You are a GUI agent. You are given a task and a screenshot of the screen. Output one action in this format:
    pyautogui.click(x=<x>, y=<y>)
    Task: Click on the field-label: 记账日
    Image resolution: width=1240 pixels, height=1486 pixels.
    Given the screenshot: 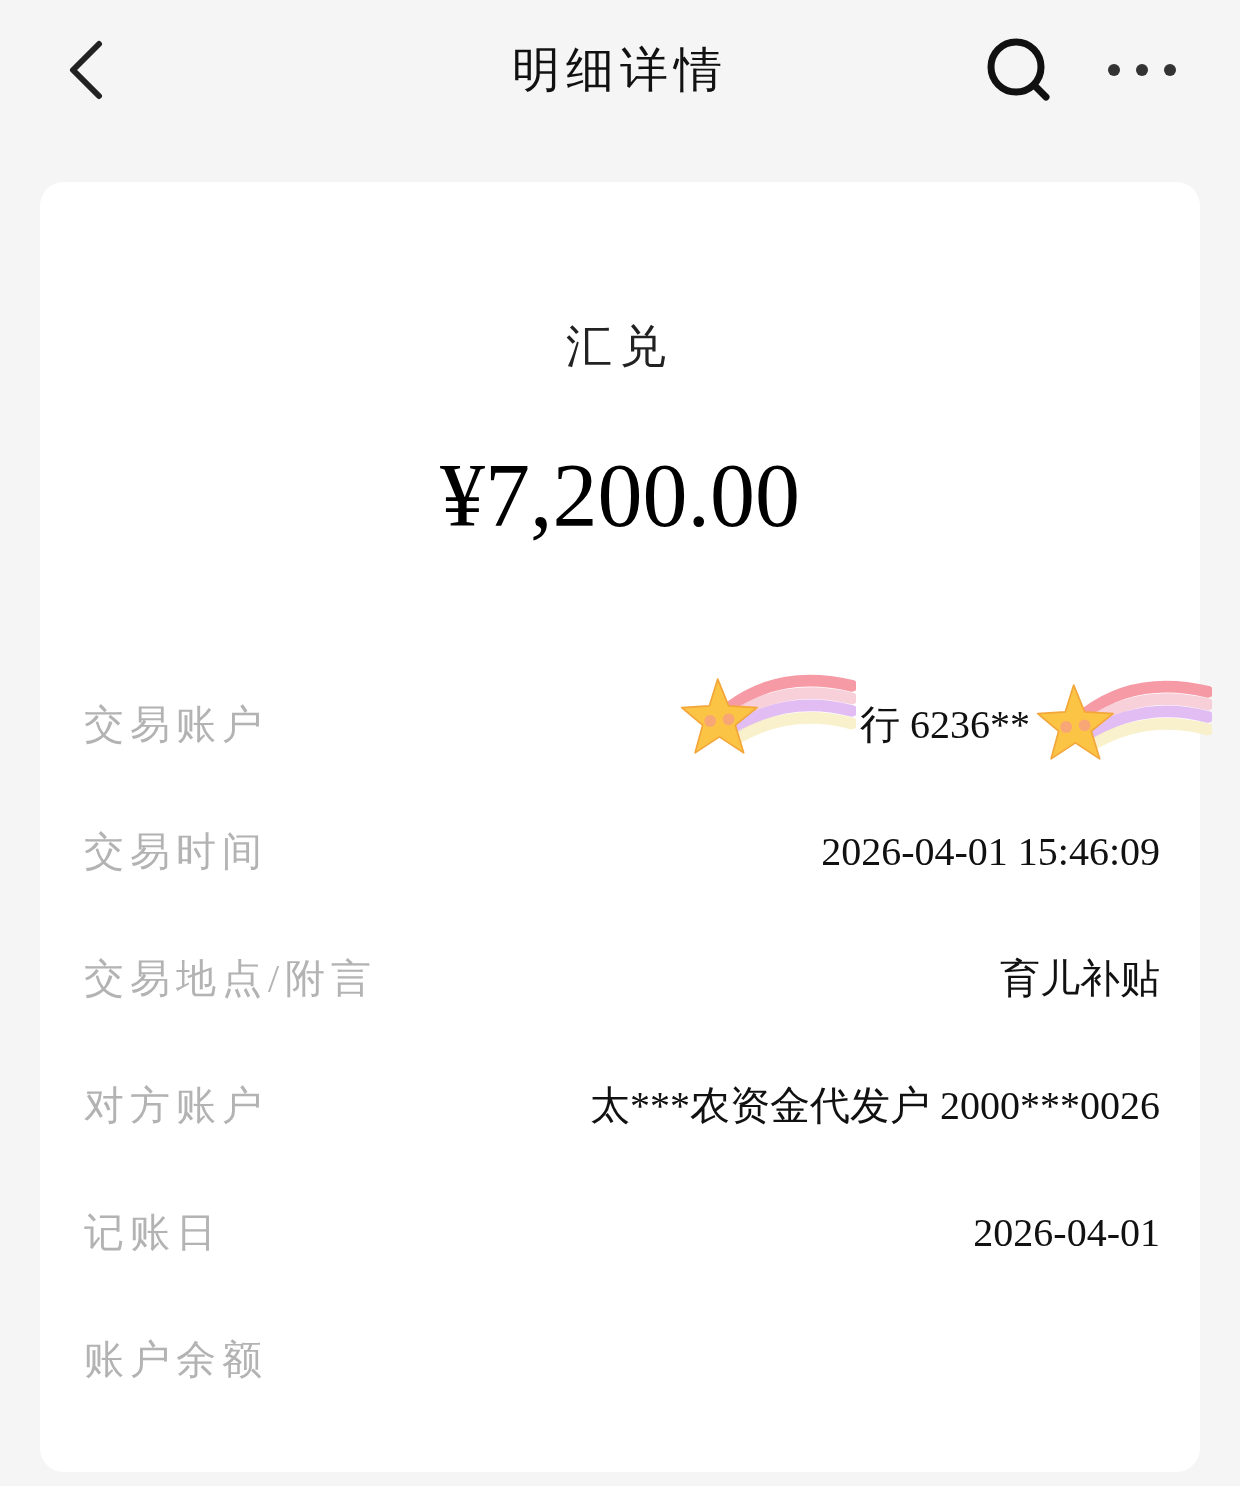 What is the action you would take?
    pyautogui.click(x=153, y=1232)
    